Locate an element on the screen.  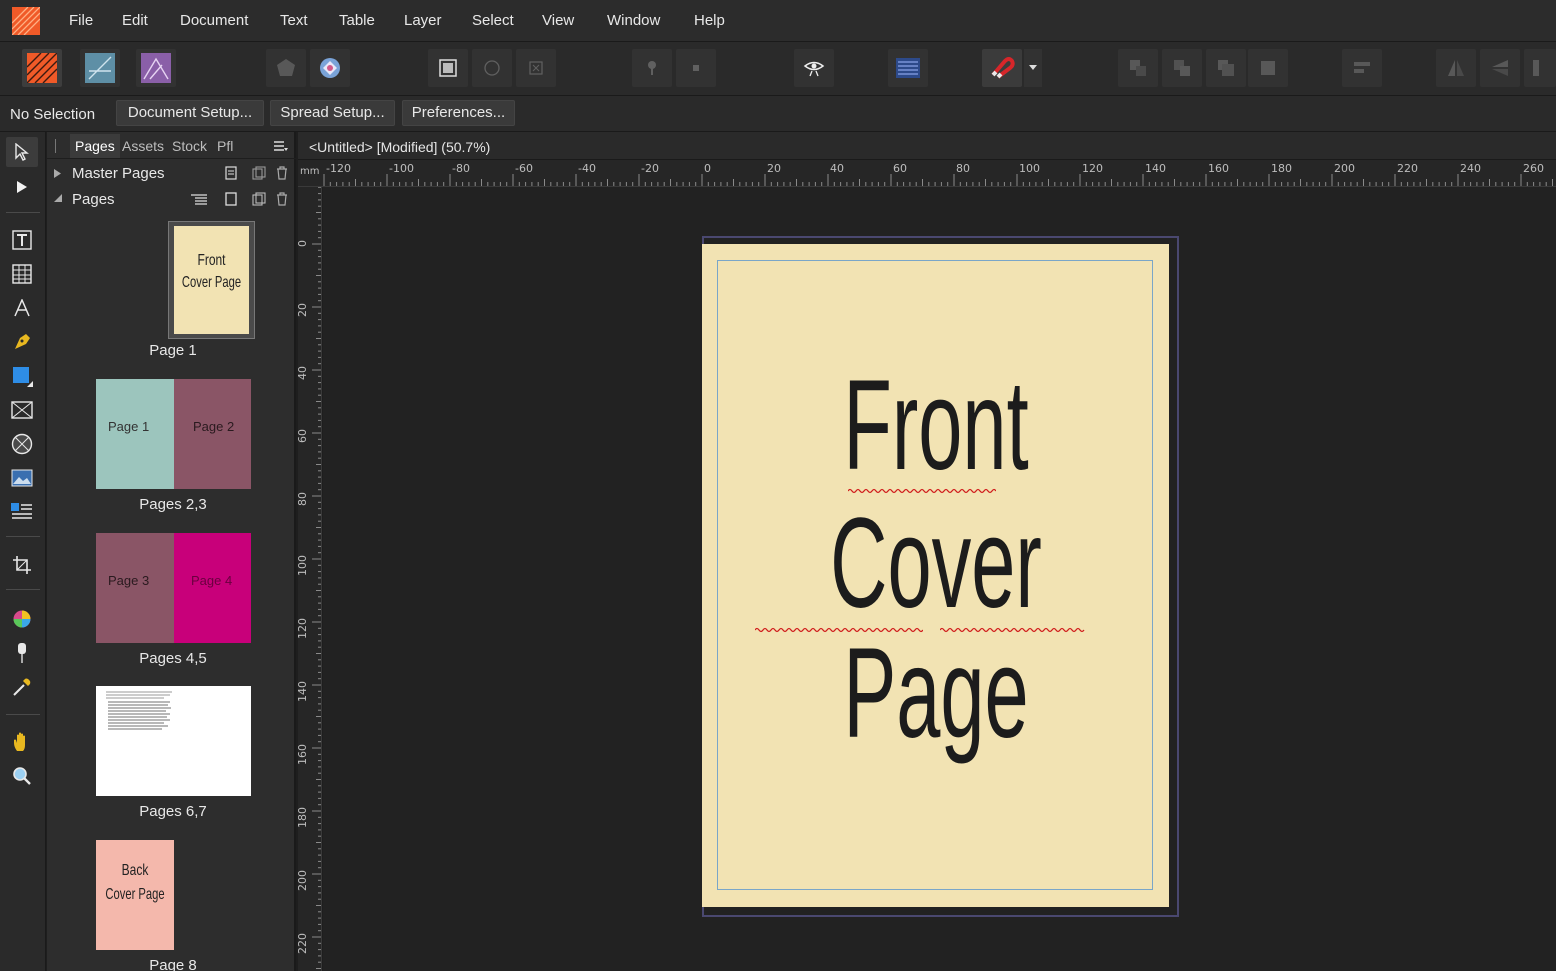
cover-title-line1: Front is located at coordinates (936, 426).